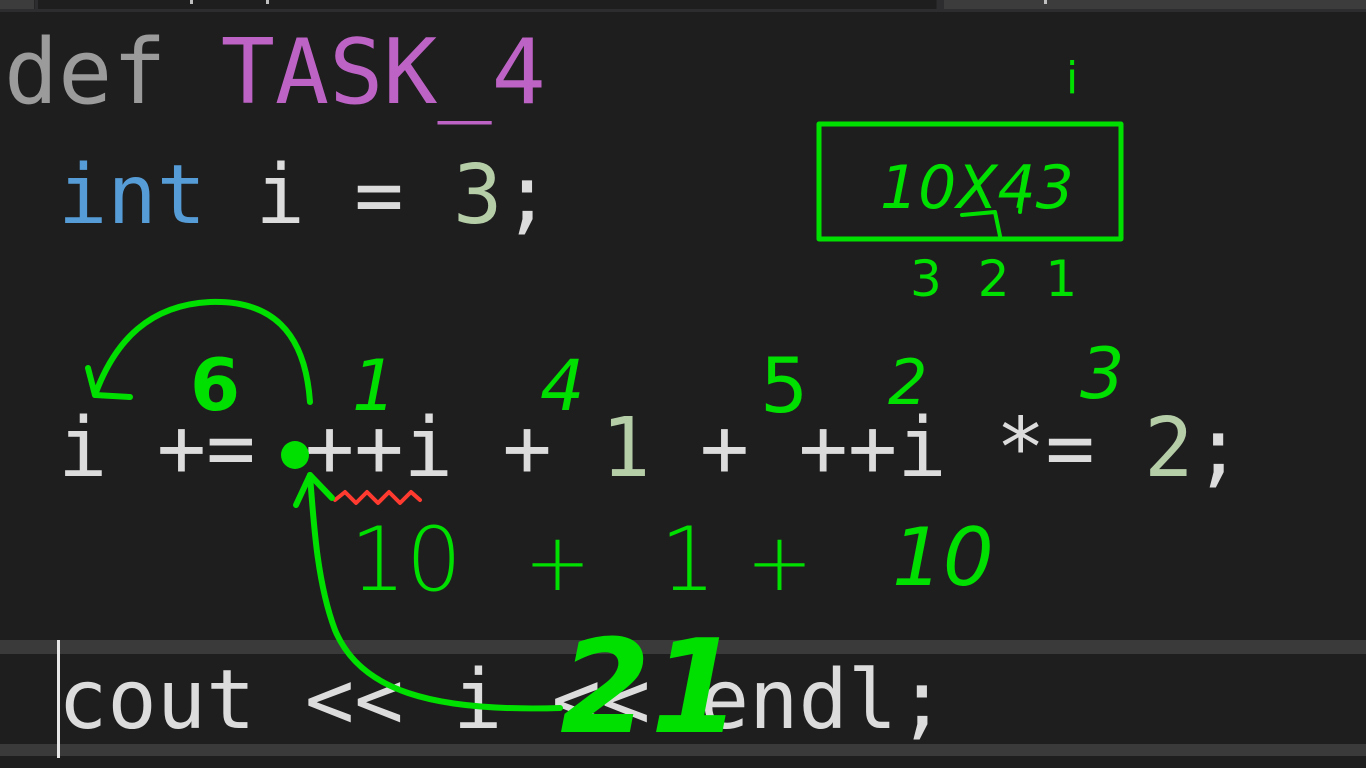 Image resolution: width=1366 pixels, height=768 pixels. I want to click on expression-lhs: i +=, so click(181, 448).